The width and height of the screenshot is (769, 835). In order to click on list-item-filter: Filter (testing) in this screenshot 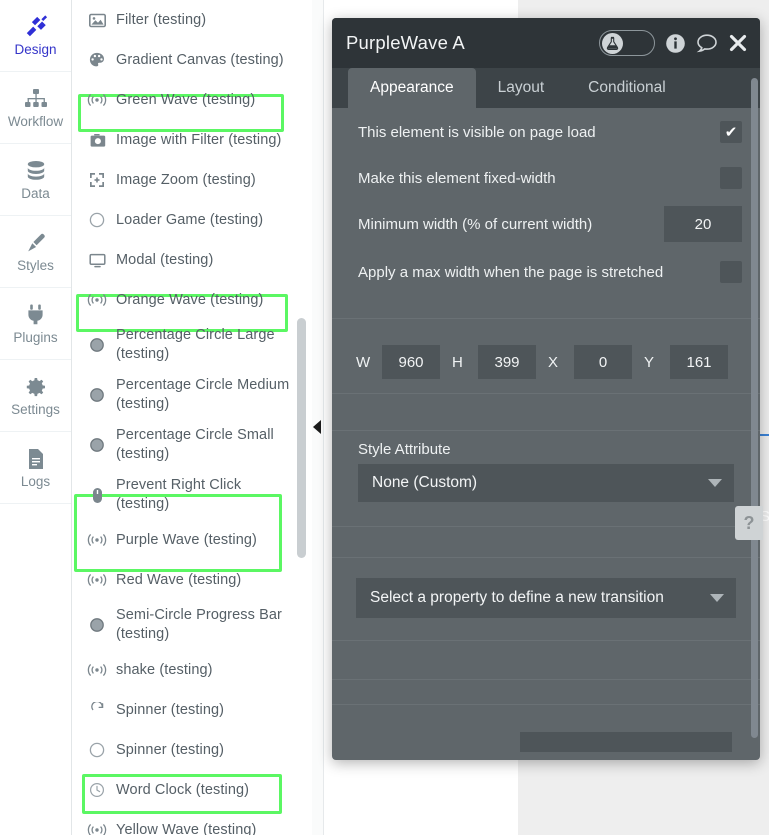, I will do `click(192, 20)`.